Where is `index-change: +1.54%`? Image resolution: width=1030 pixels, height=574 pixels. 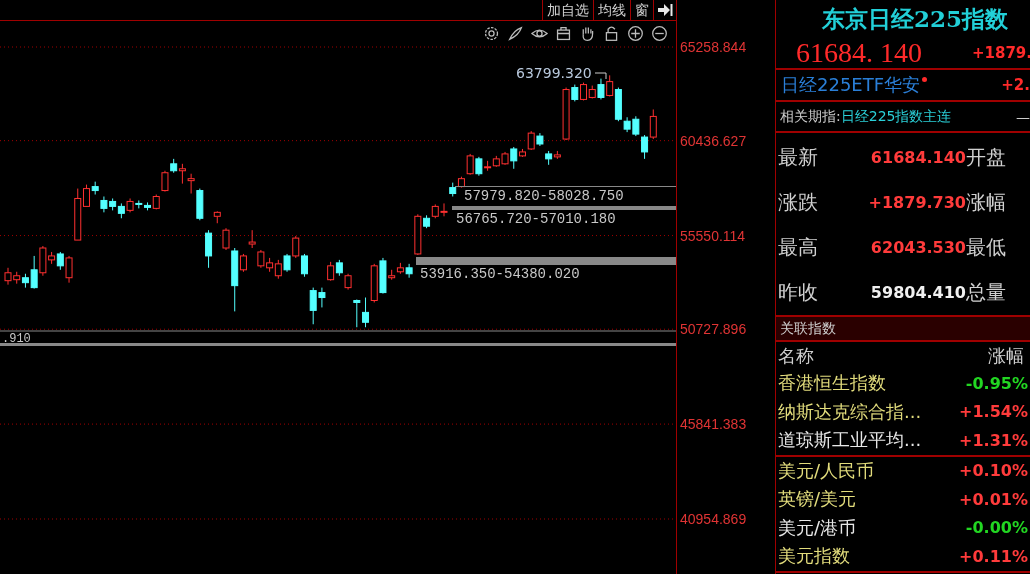
index-change: +1.54% is located at coordinates (993, 412).